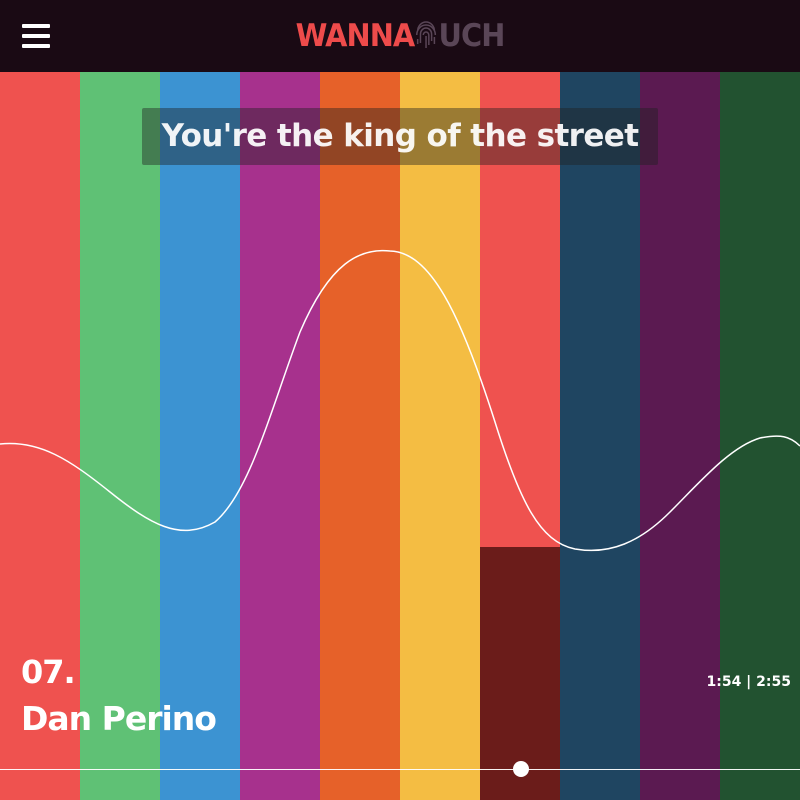 Image resolution: width=800 pixels, height=800 pixels. Describe the element at coordinates (748, 682) in the screenshot. I see `playback-time: 1:54 | 2:55` at that location.